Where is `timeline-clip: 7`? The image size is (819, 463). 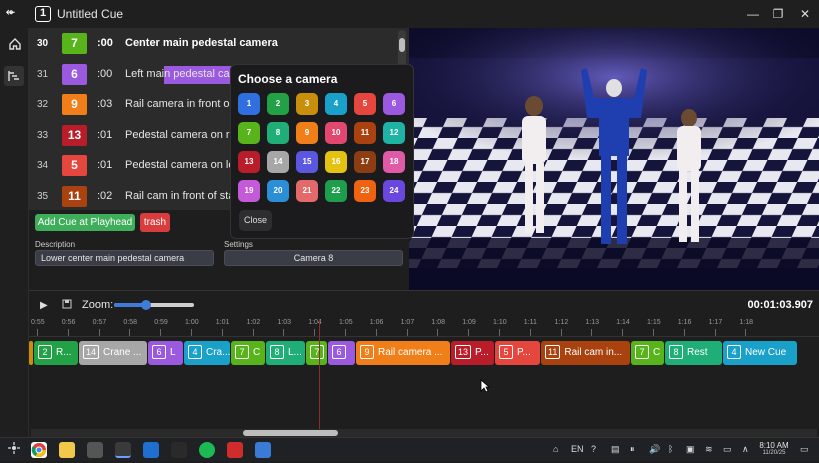
timeline-clip: 7 is located at coordinates (316, 353).